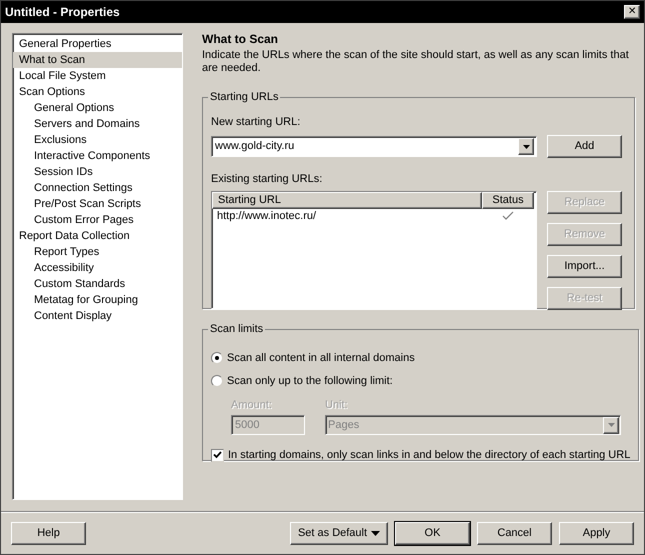 The width and height of the screenshot is (645, 555). Describe the element at coordinates (97, 316) in the screenshot. I see `tree-item: Content Display` at that location.